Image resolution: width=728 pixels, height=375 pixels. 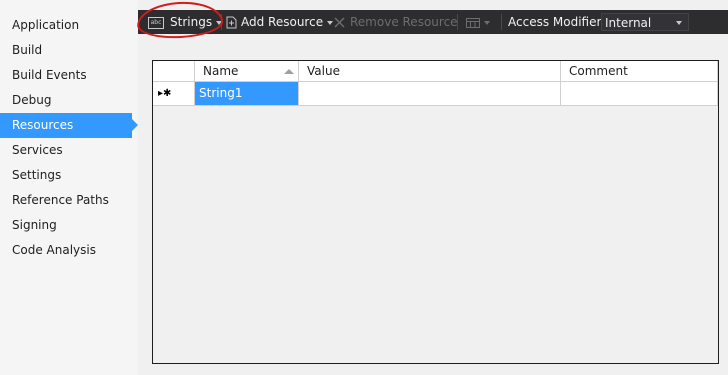 I want to click on add-resource-label: Add Resource, so click(x=282, y=22).